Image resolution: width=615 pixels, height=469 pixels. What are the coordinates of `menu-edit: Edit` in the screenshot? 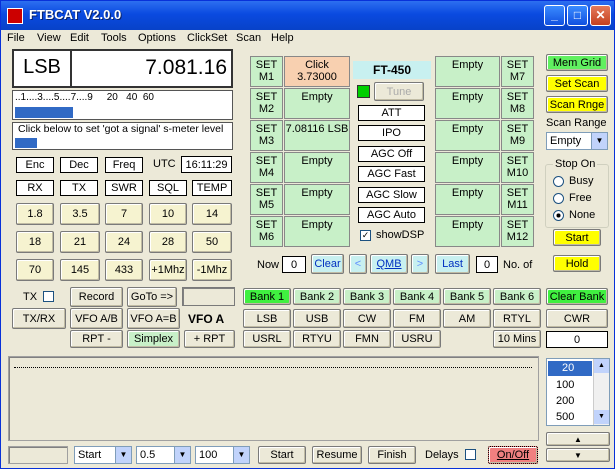 It's located at (79, 38).